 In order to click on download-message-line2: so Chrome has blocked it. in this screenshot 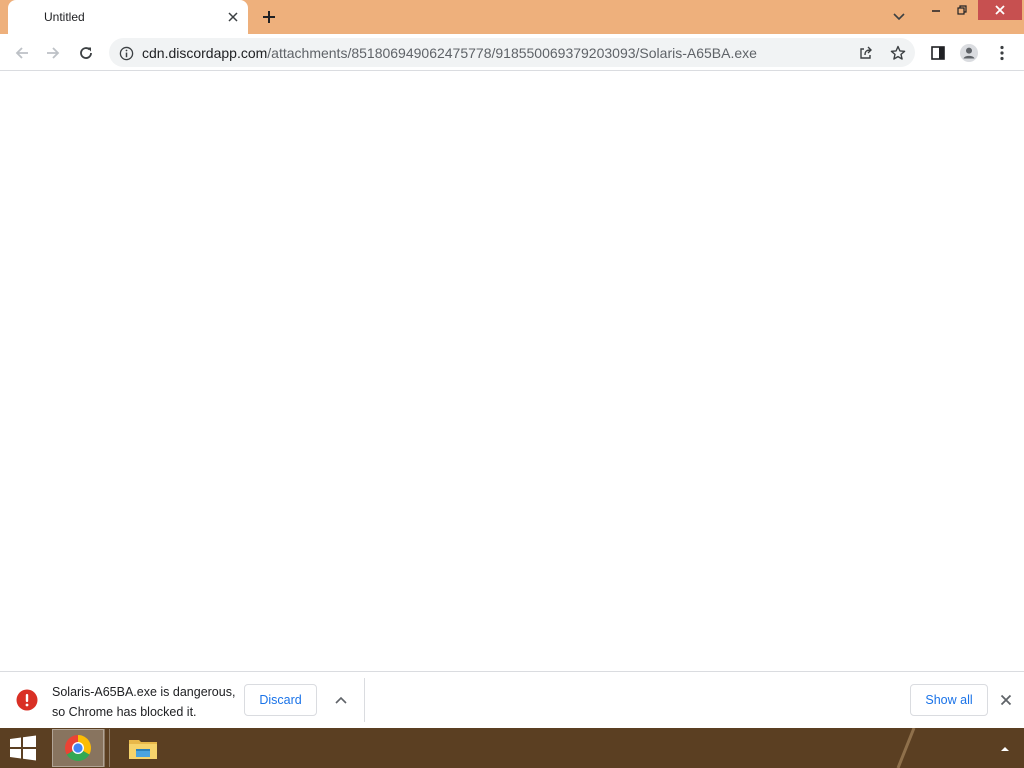, I will do `click(124, 712)`.